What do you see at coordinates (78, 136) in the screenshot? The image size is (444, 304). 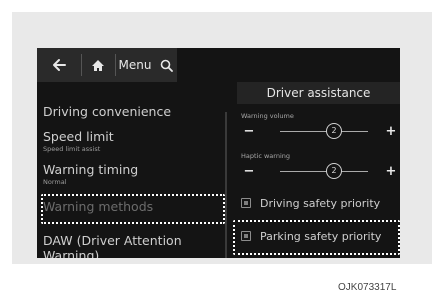 I see `sidebar-item-label: Speed limit` at bounding box center [78, 136].